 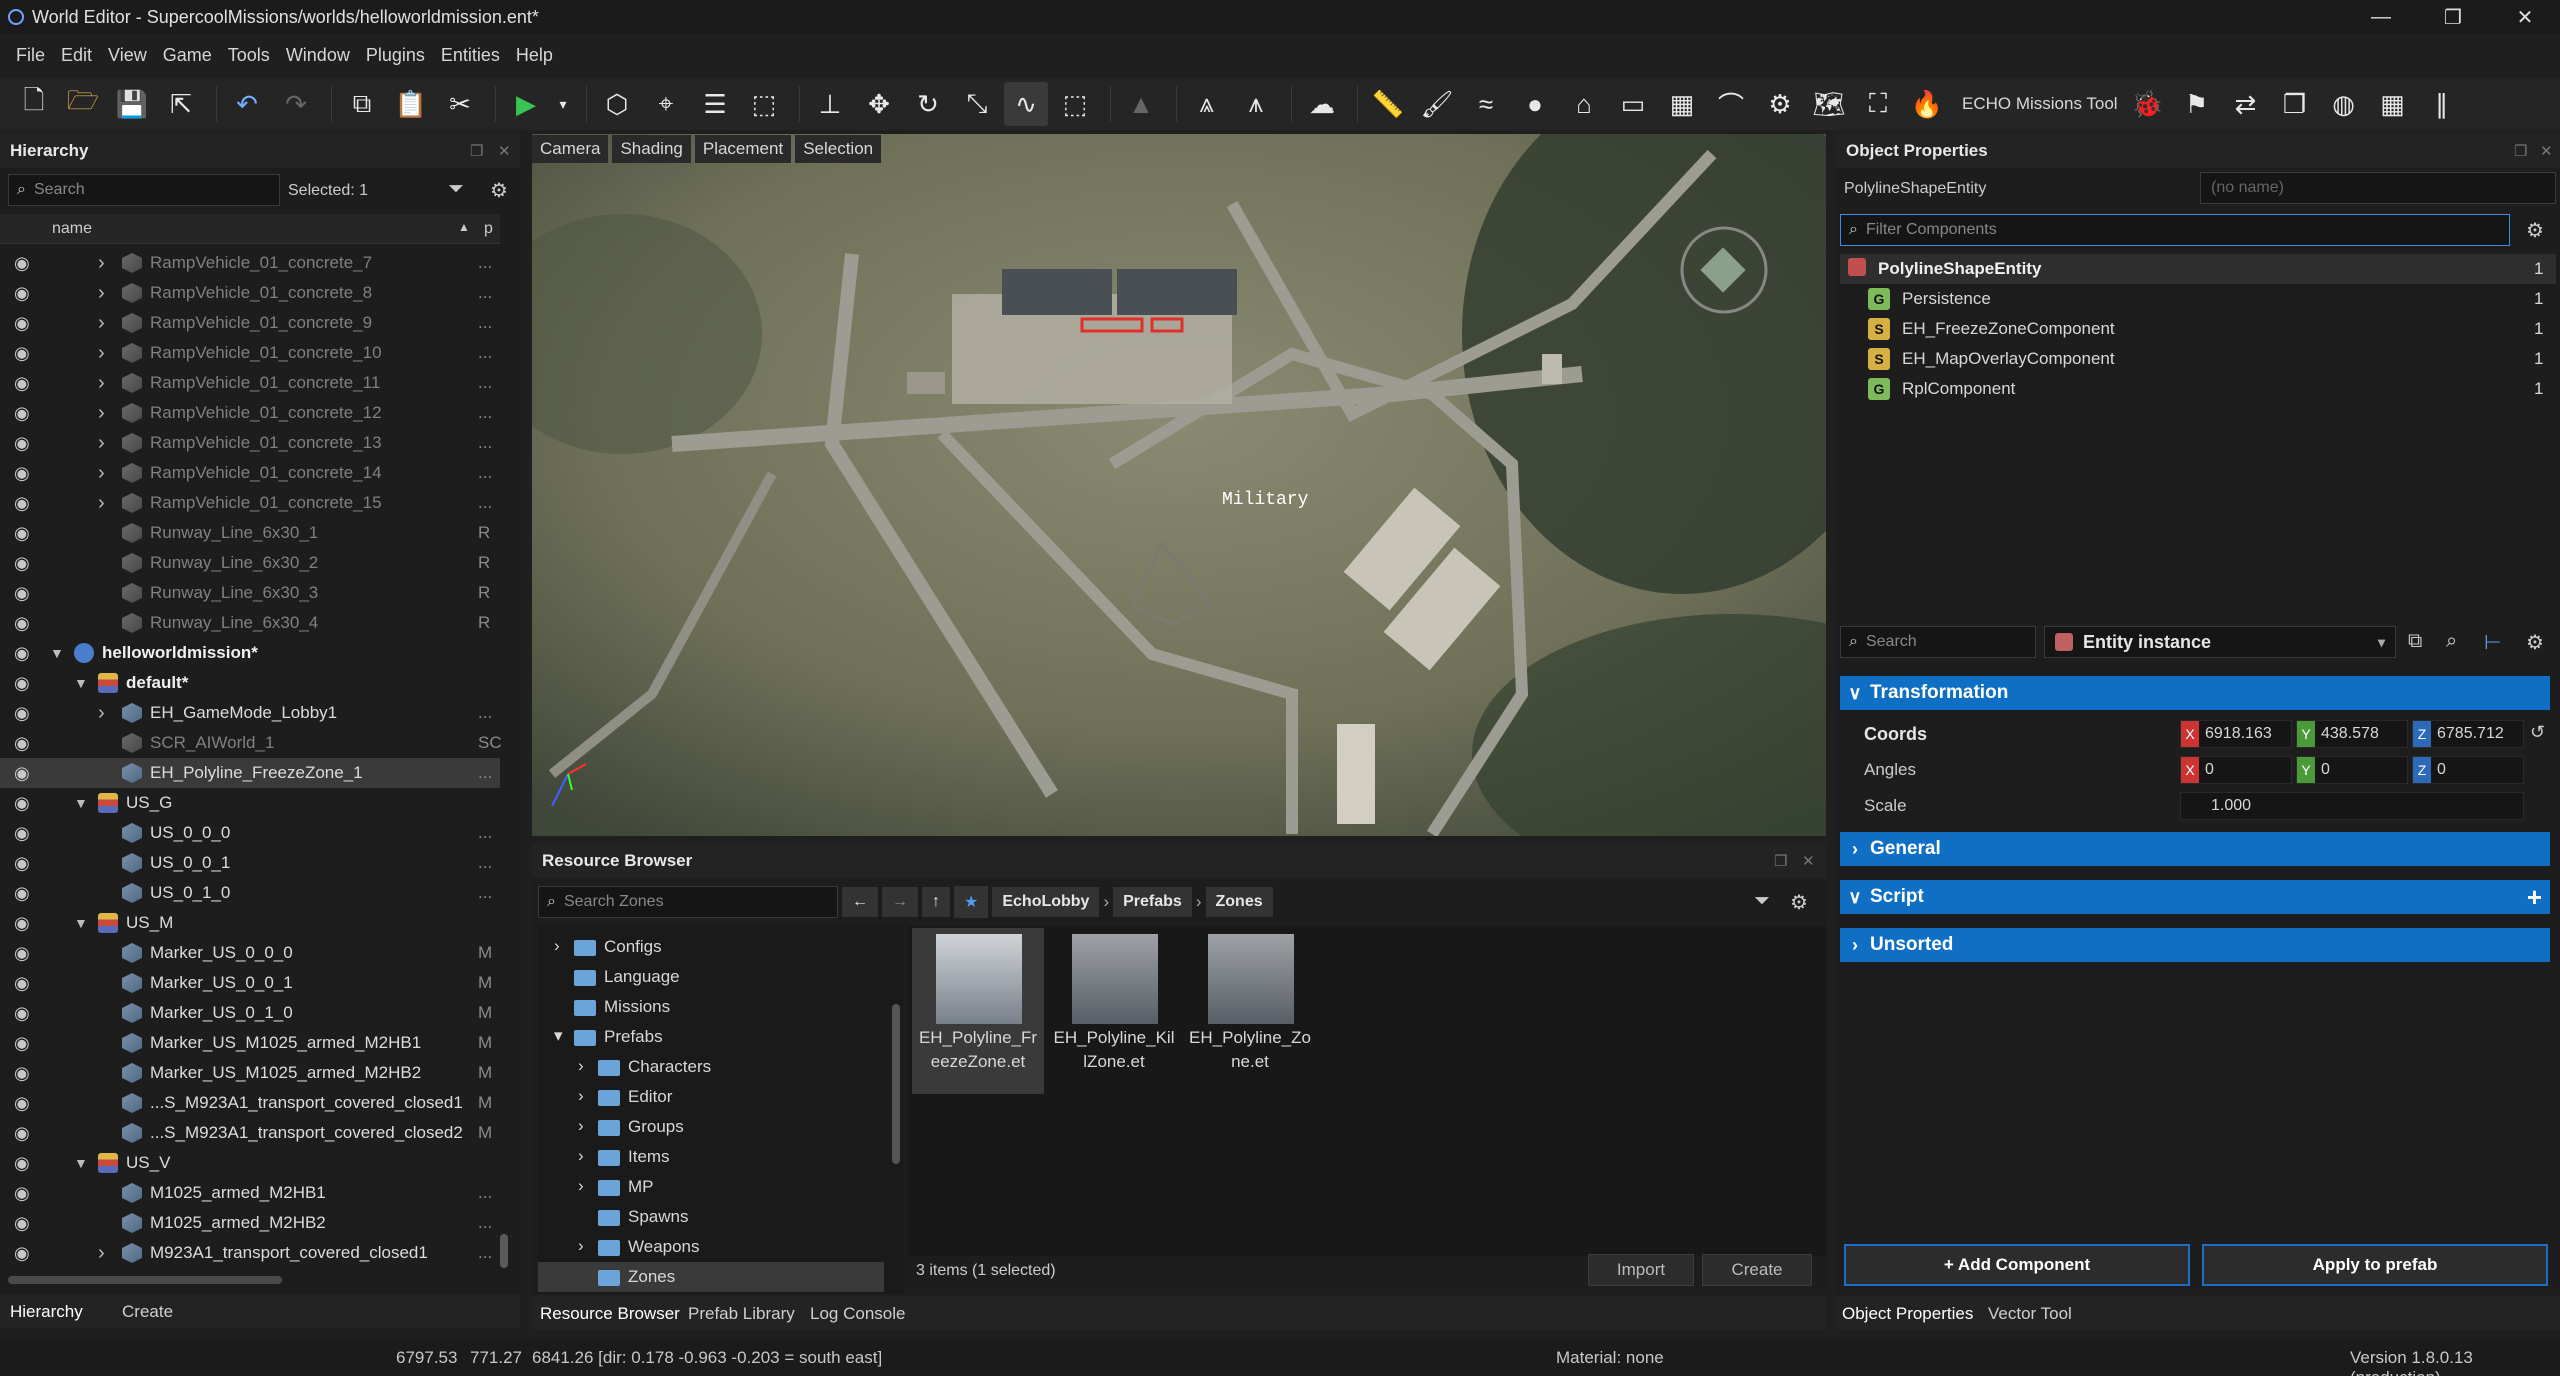 What do you see at coordinates (2525, 17) in the screenshot?
I see `close-button: ✕` at bounding box center [2525, 17].